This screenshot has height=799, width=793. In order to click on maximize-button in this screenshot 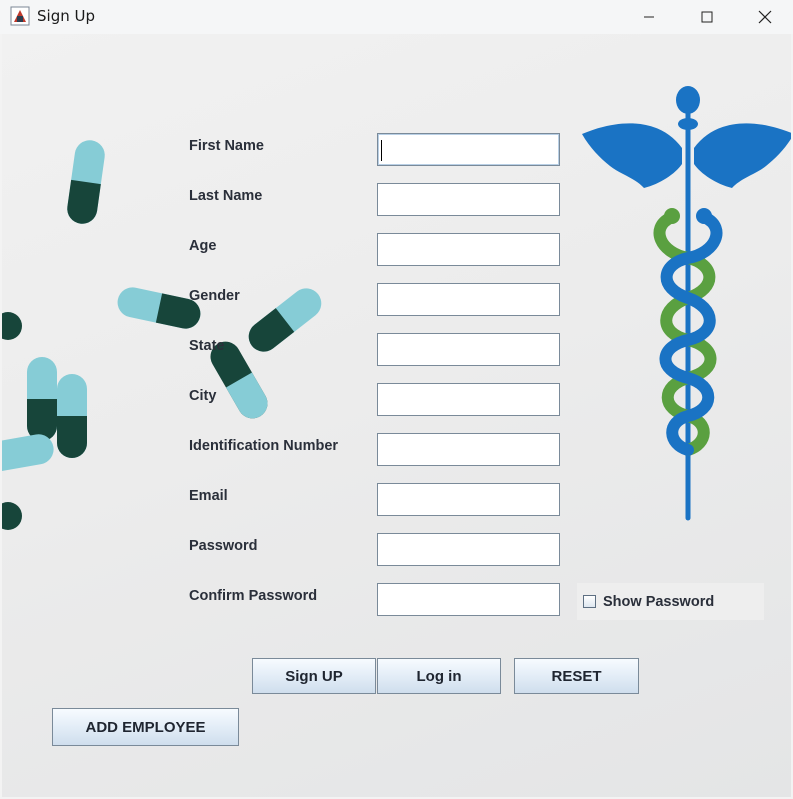, I will do `click(707, 17)`.